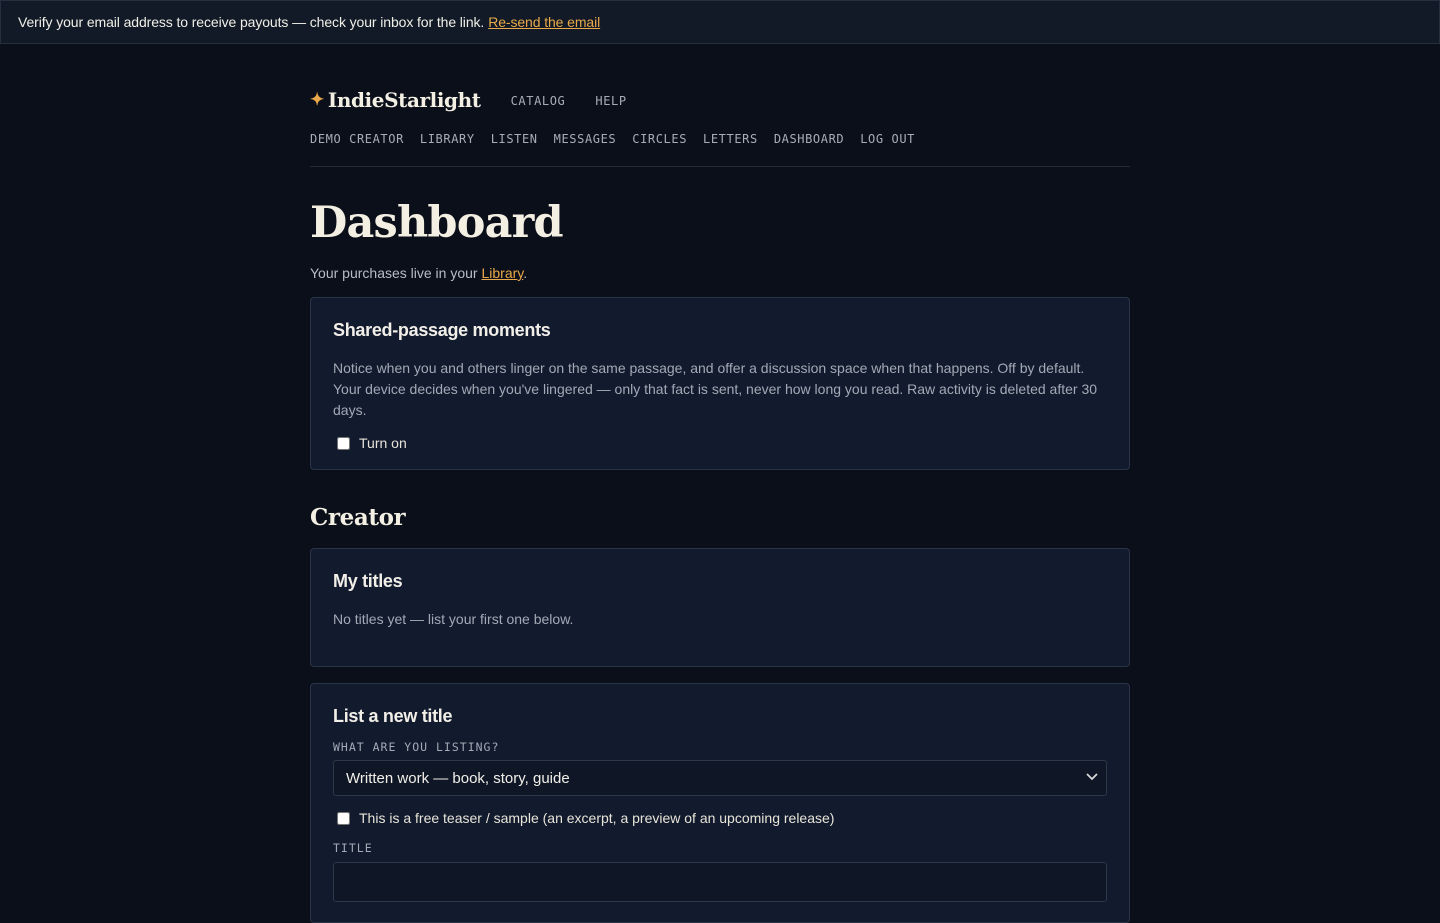 The width and height of the screenshot is (1440, 923). What do you see at coordinates (1092, 778) in the screenshot?
I see `chevron-down-icon` at bounding box center [1092, 778].